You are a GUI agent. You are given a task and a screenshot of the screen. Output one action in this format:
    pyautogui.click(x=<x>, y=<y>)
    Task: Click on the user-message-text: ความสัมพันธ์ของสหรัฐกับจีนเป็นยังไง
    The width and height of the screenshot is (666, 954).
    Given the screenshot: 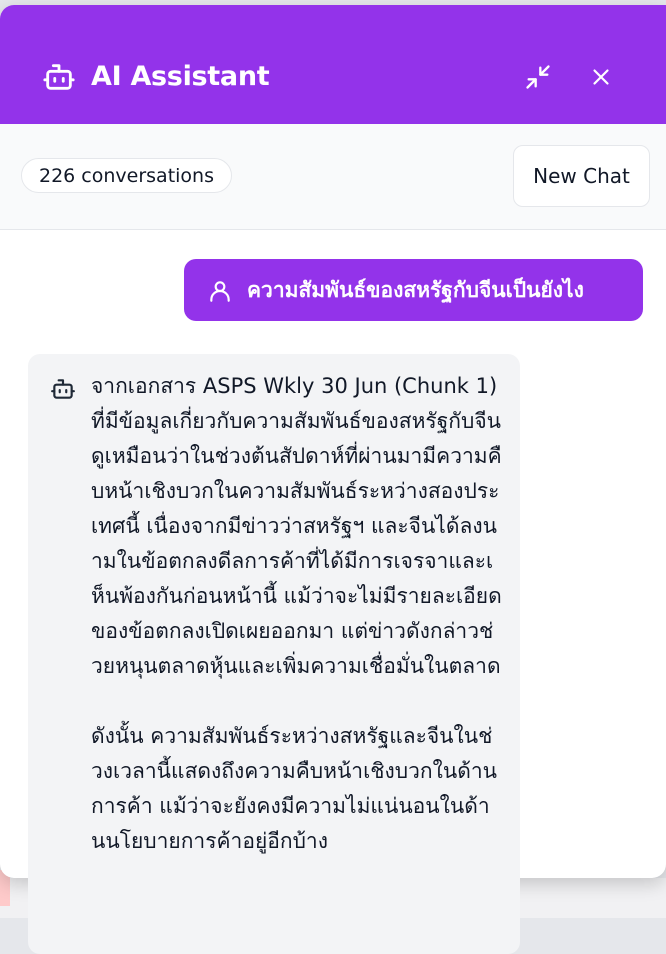 What is the action you would take?
    pyautogui.click(x=415, y=290)
    